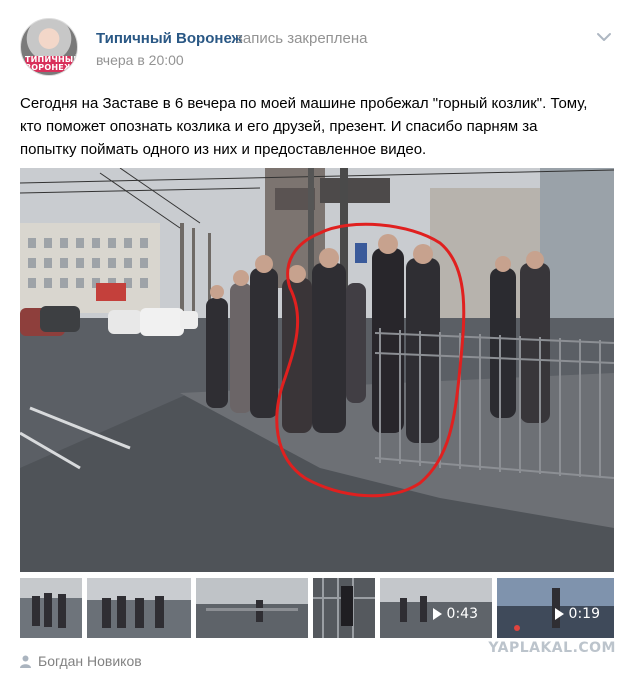 The image size is (640, 679). Describe the element at coordinates (604, 37) in the screenshot. I see `chevron-down-icon` at that location.